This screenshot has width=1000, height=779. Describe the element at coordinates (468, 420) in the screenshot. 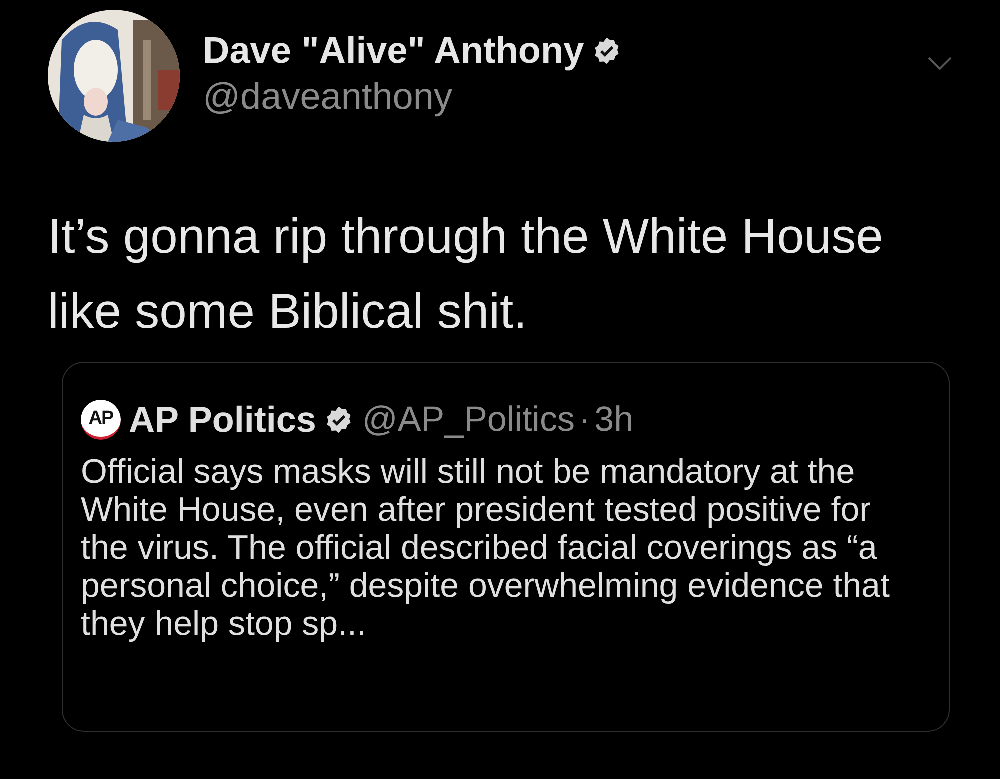

I see `quoted-author-handle: @AP_Politics` at that location.